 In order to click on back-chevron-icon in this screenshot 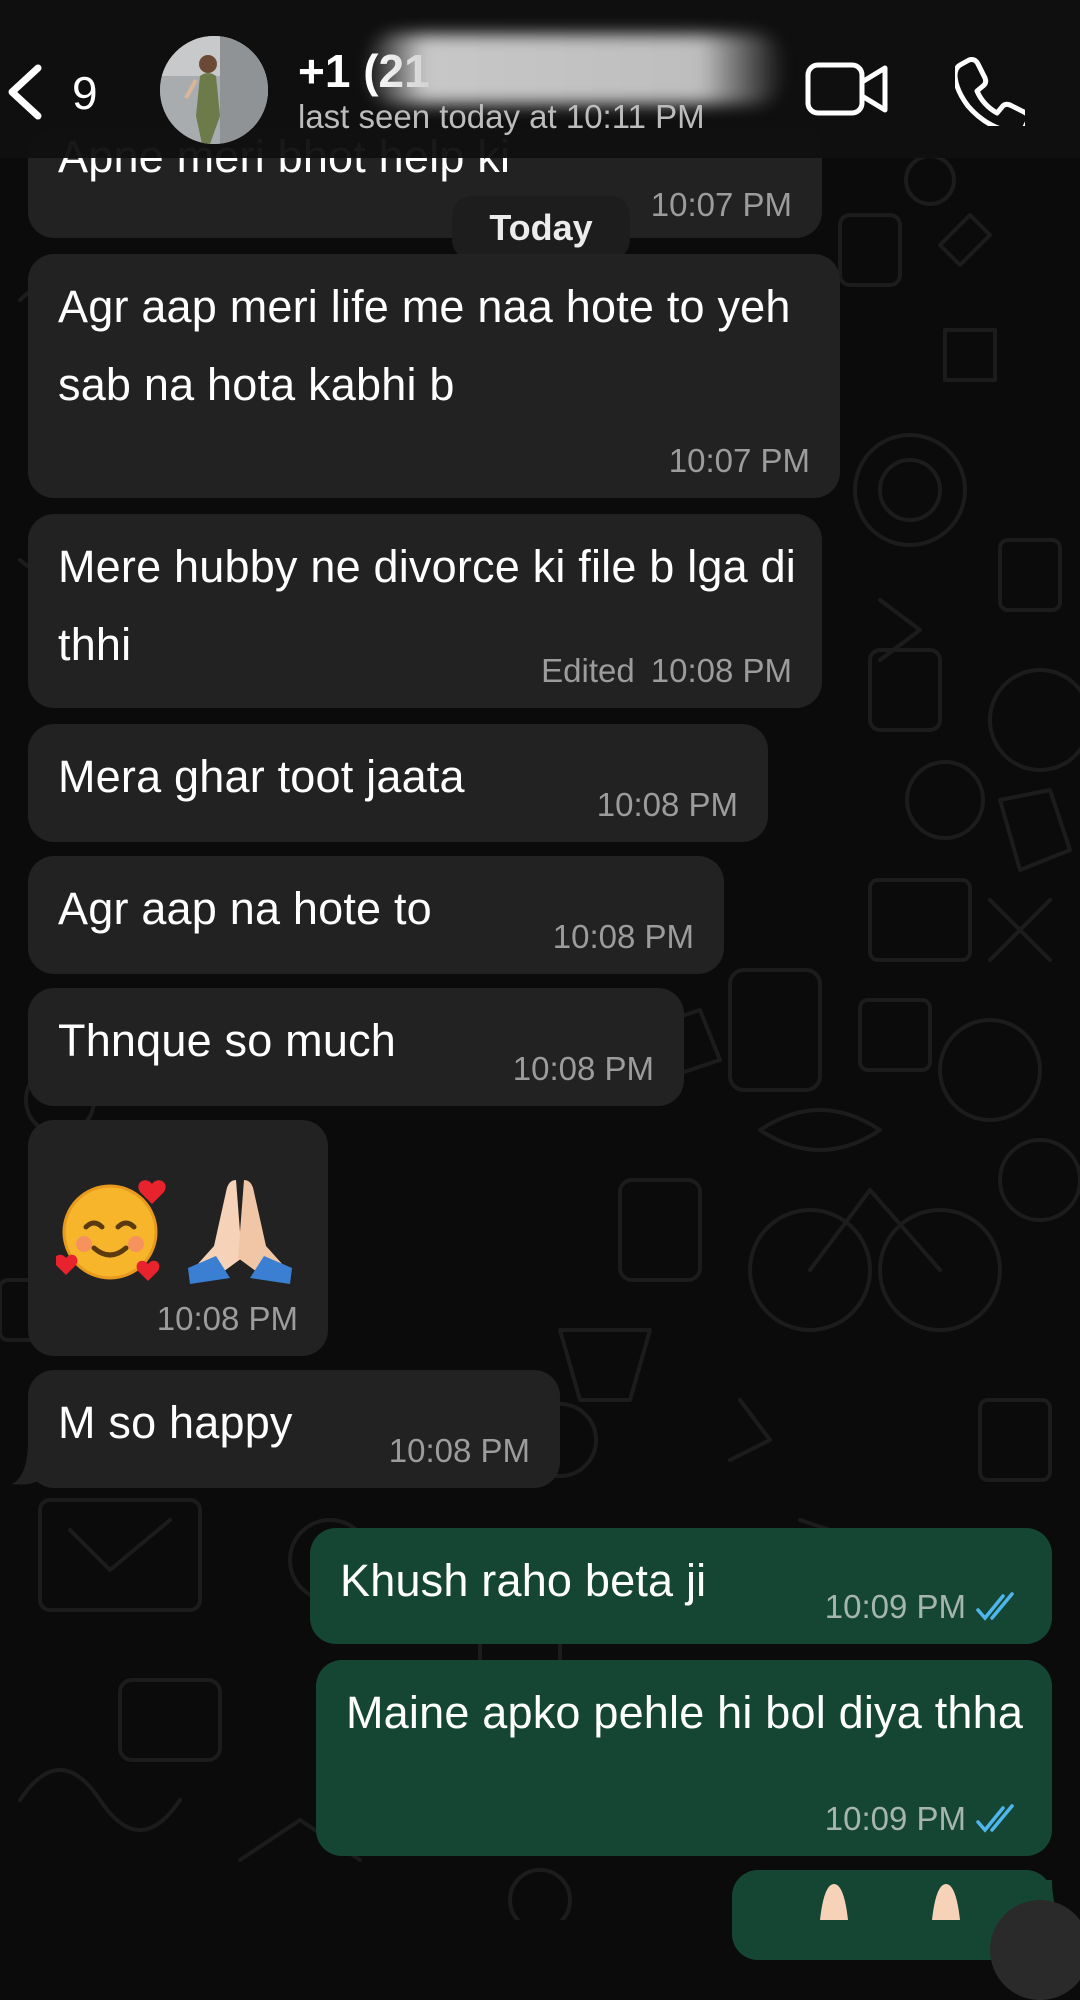, I will do `click(24, 92)`.